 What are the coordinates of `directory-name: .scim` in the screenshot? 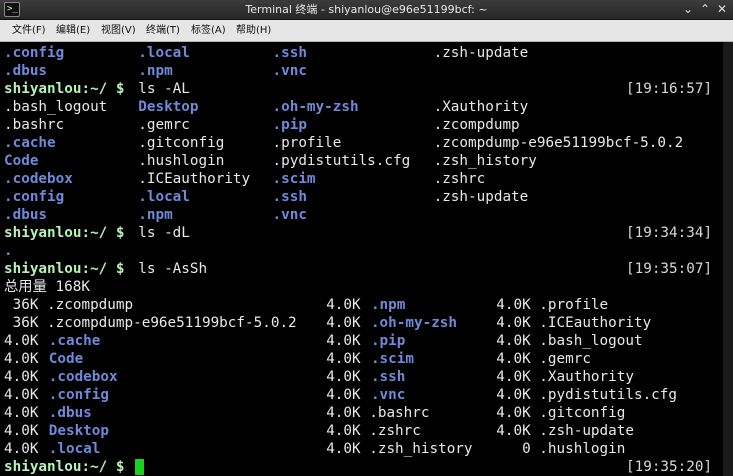 It's located at (392, 359).